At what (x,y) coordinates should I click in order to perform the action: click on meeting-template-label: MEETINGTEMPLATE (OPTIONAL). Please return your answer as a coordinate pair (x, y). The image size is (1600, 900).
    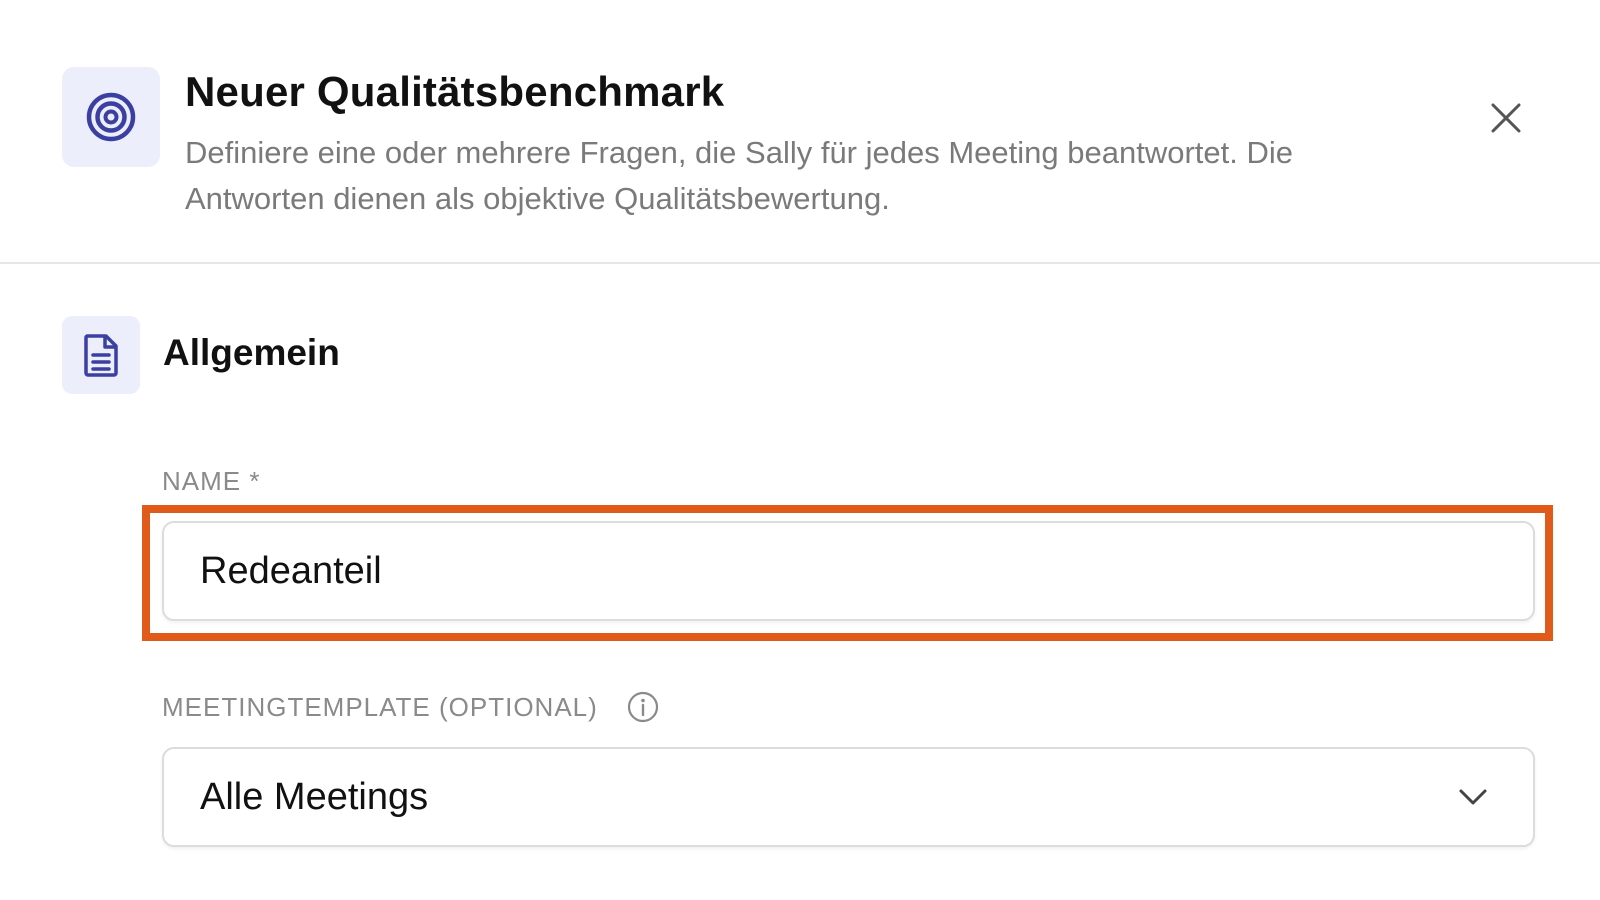
    Looking at the image, I should click on (380, 706).